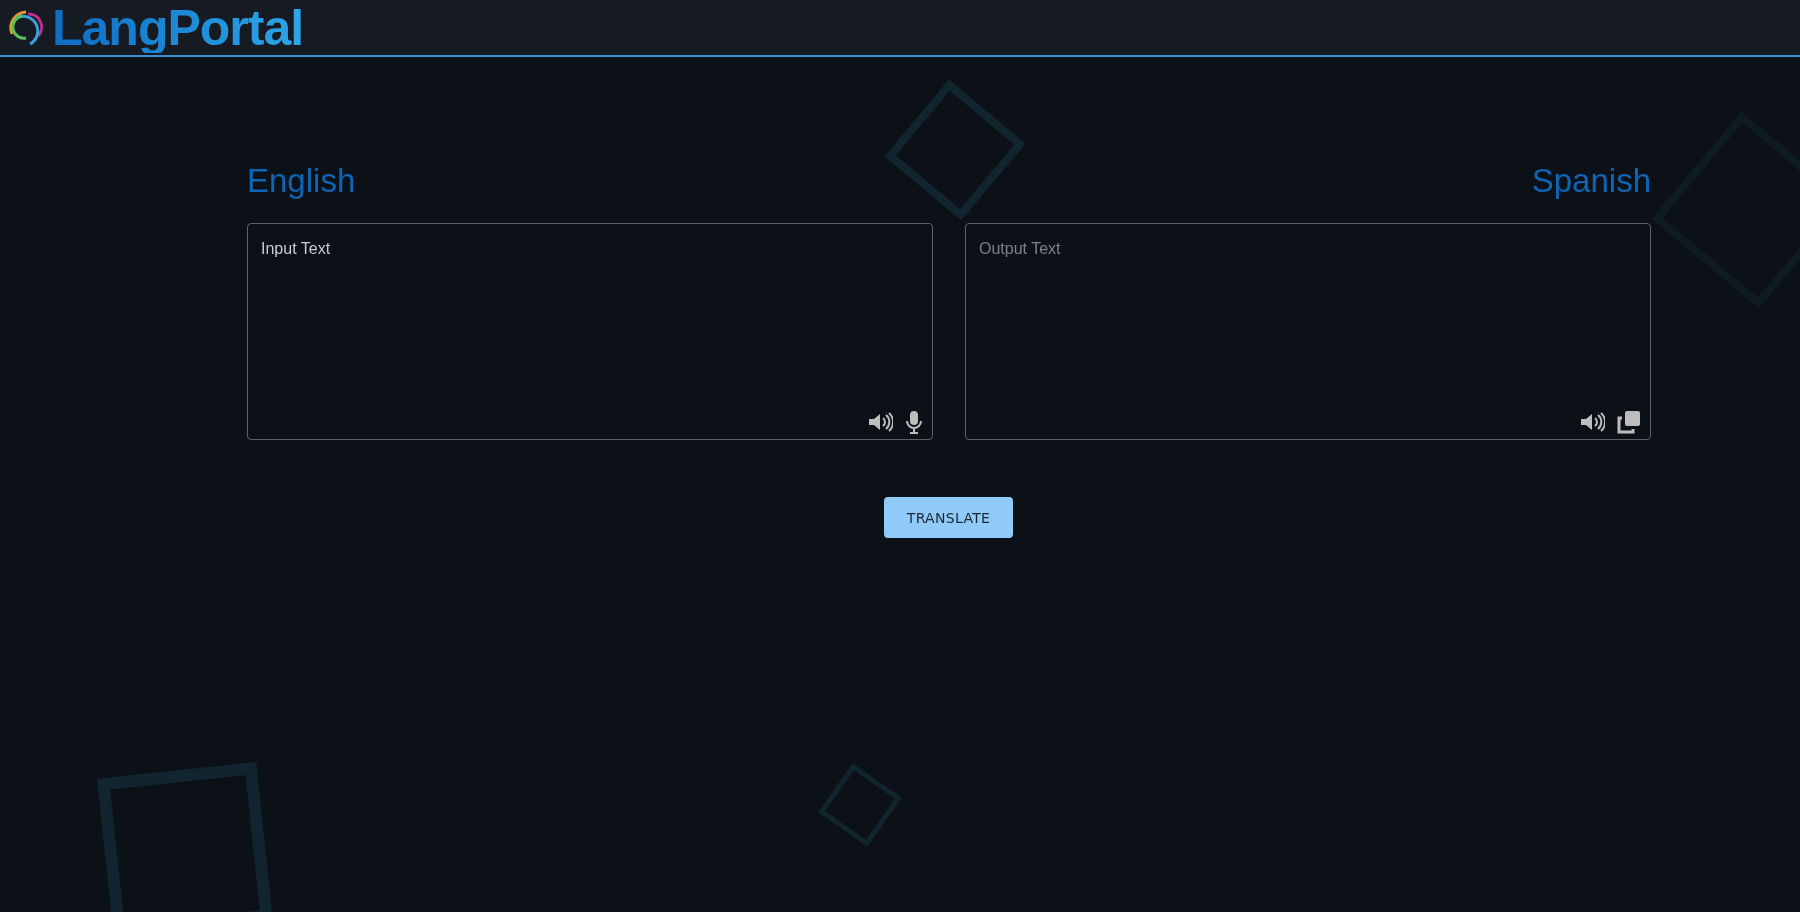 This screenshot has height=912, width=1800. Describe the element at coordinates (948, 517) in the screenshot. I see `translate-button: TRANSLATE` at that location.